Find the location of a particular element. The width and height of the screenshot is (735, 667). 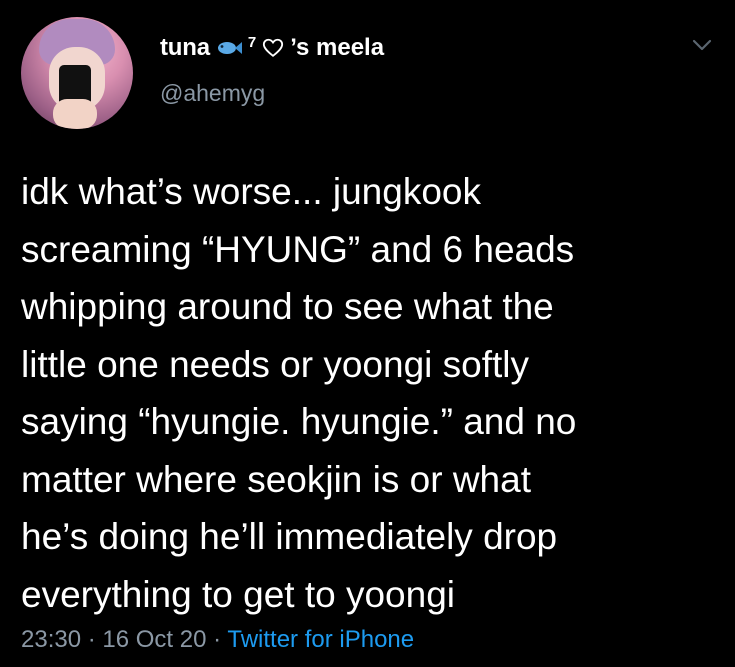

tweet-meta: 23:30 · 16 Oct 20 · Twitter for iPhone is located at coordinates (217, 640).